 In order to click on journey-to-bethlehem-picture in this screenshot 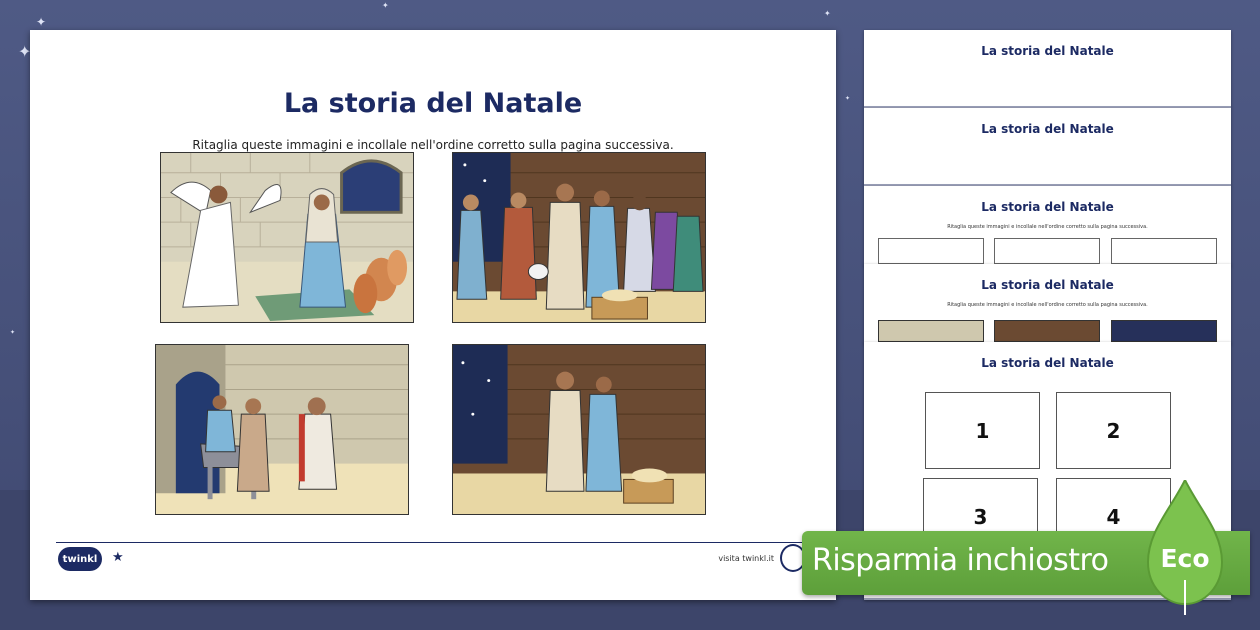, I will do `click(282, 429)`.